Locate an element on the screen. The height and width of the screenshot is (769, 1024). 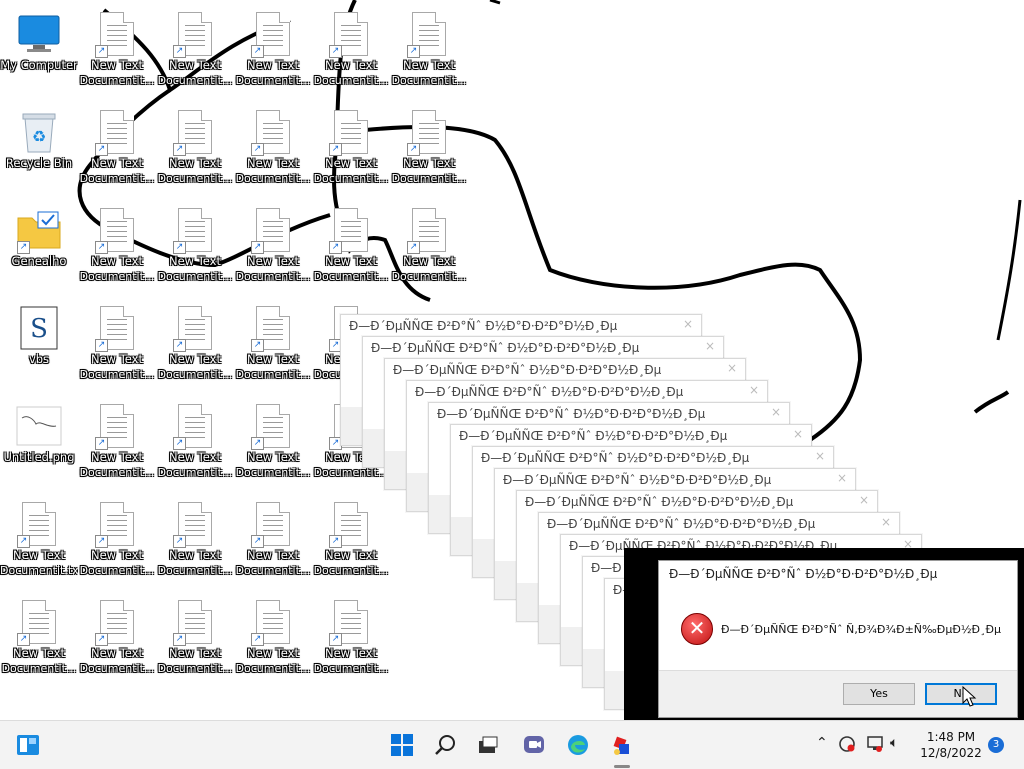
teams-chat-icon is located at coordinates (534, 745).